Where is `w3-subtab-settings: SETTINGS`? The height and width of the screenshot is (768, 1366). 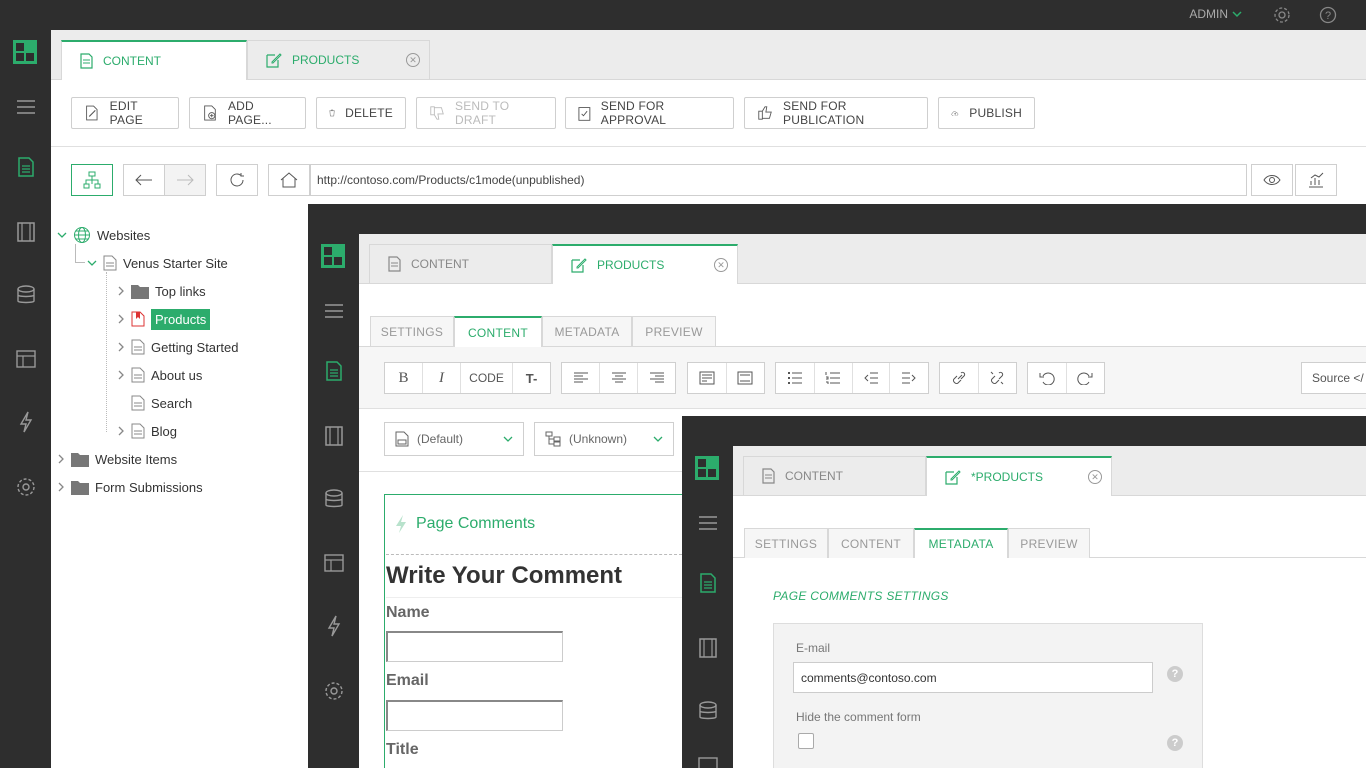
w3-subtab-settings: SETTINGS is located at coordinates (786, 543).